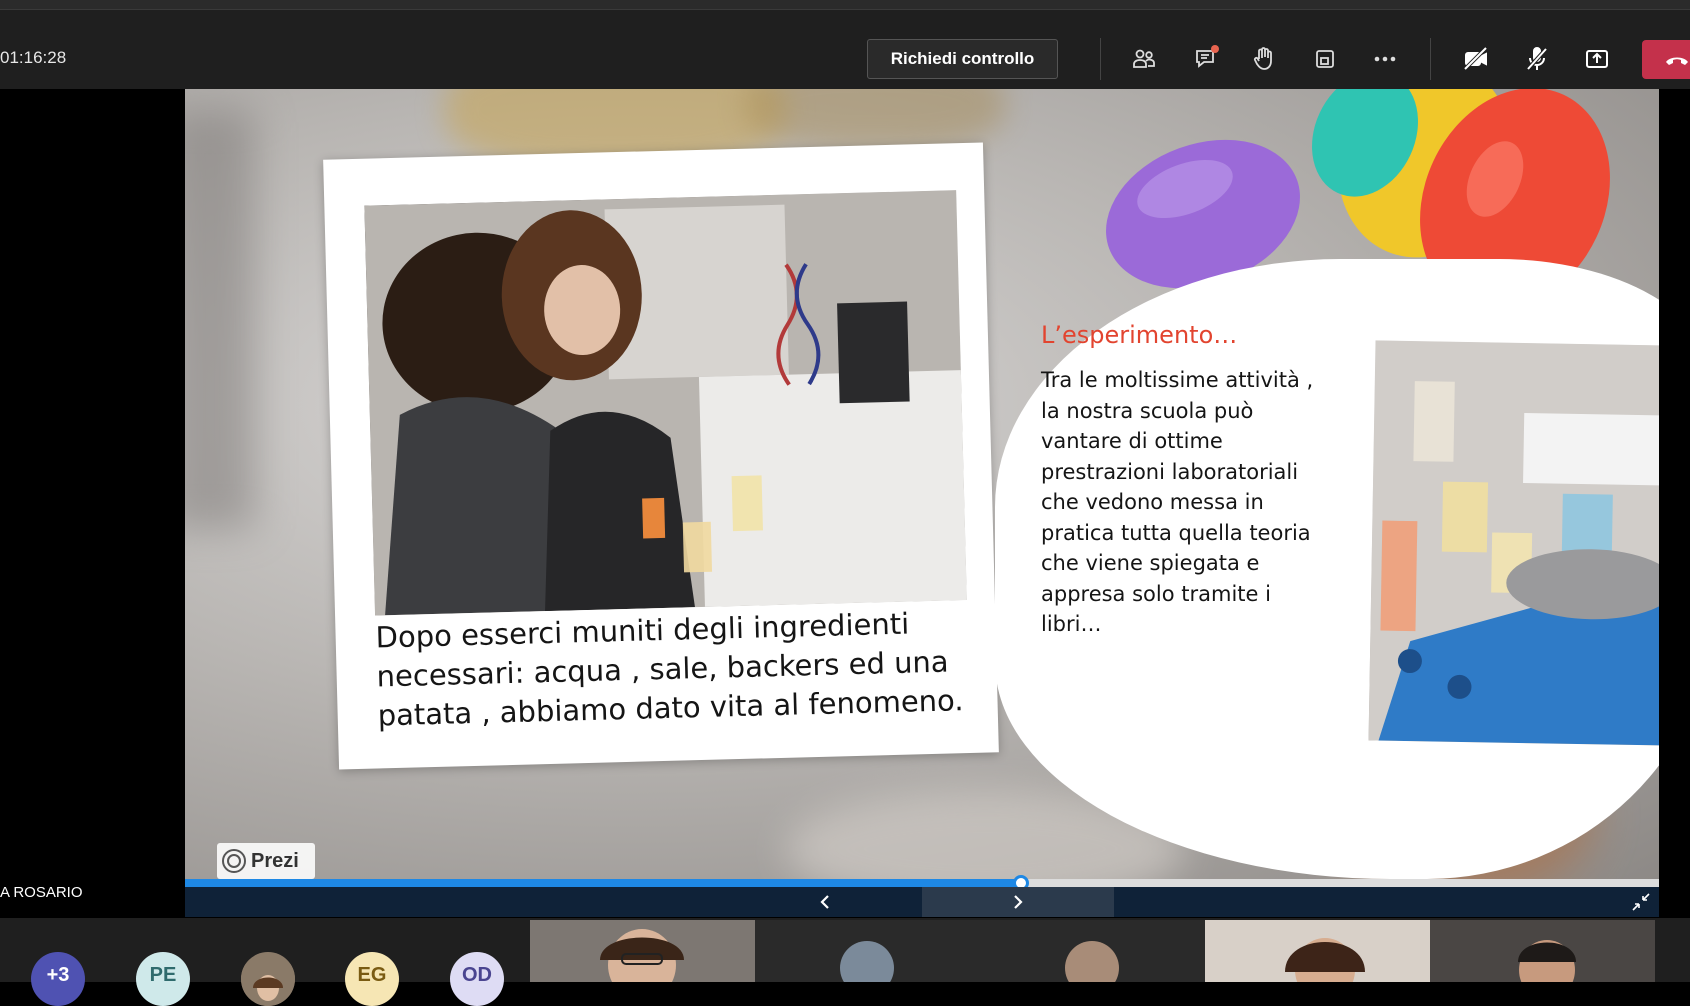 Image resolution: width=1690 pixels, height=1006 pixels. What do you see at coordinates (1513, 543) in the screenshot?
I see `lab-equipment-photo` at bounding box center [1513, 543].